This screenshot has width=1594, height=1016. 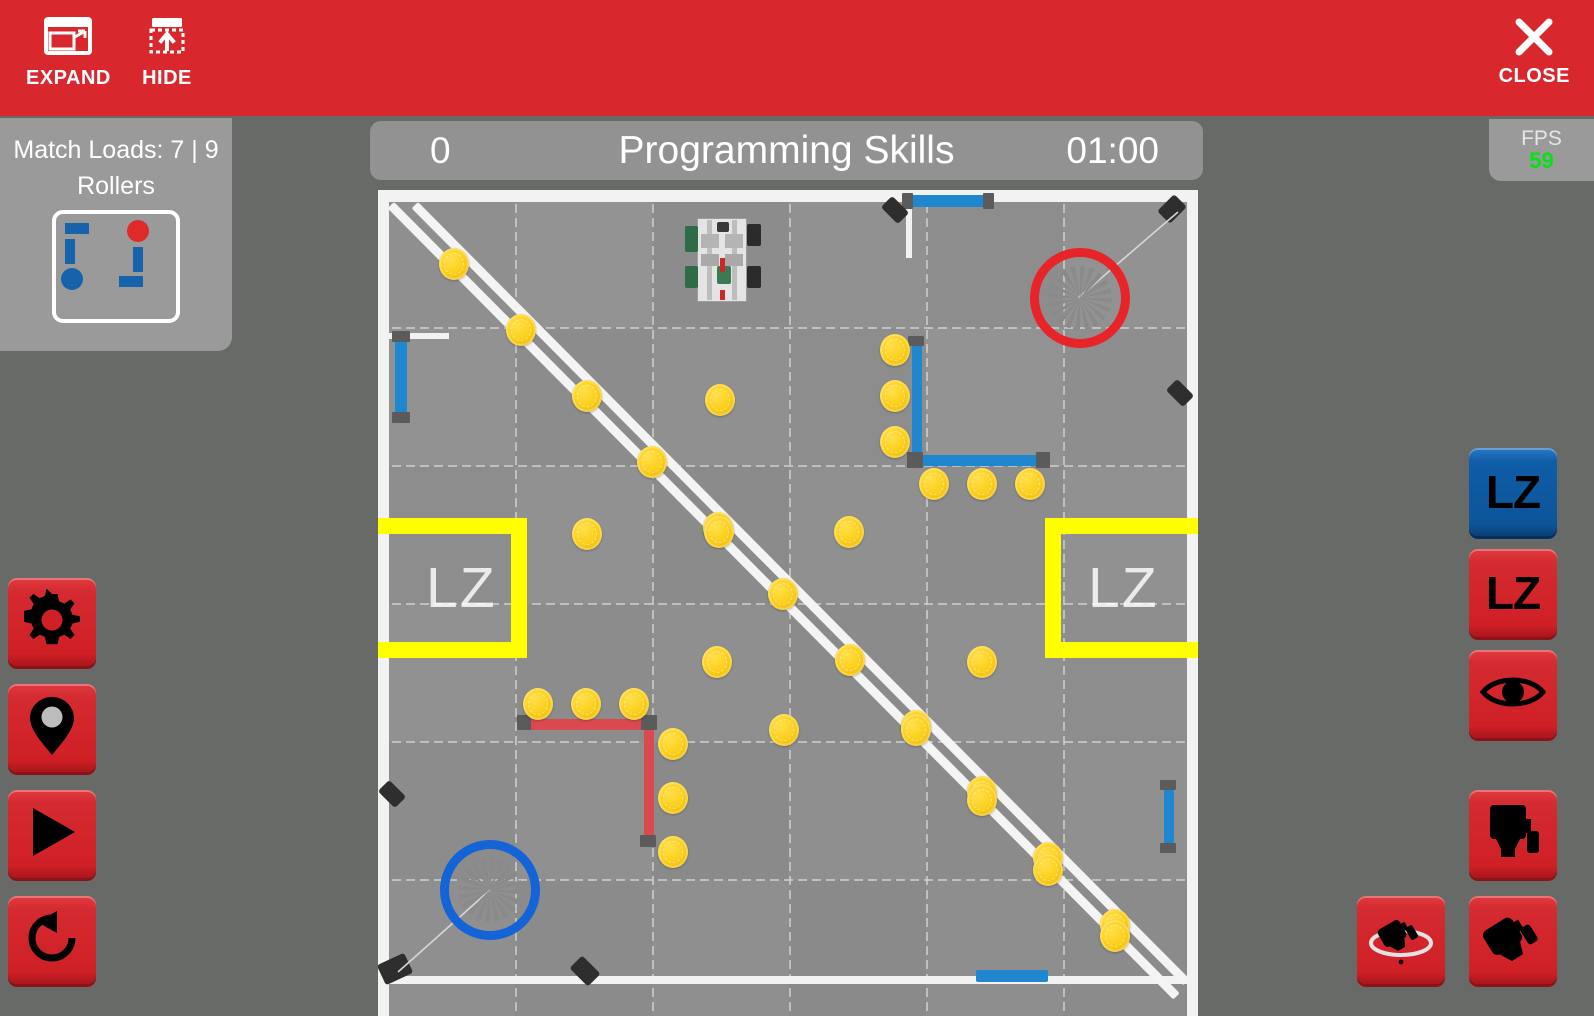 I want to click on hide-button-label: HIDE, so click(x=167, y=78).